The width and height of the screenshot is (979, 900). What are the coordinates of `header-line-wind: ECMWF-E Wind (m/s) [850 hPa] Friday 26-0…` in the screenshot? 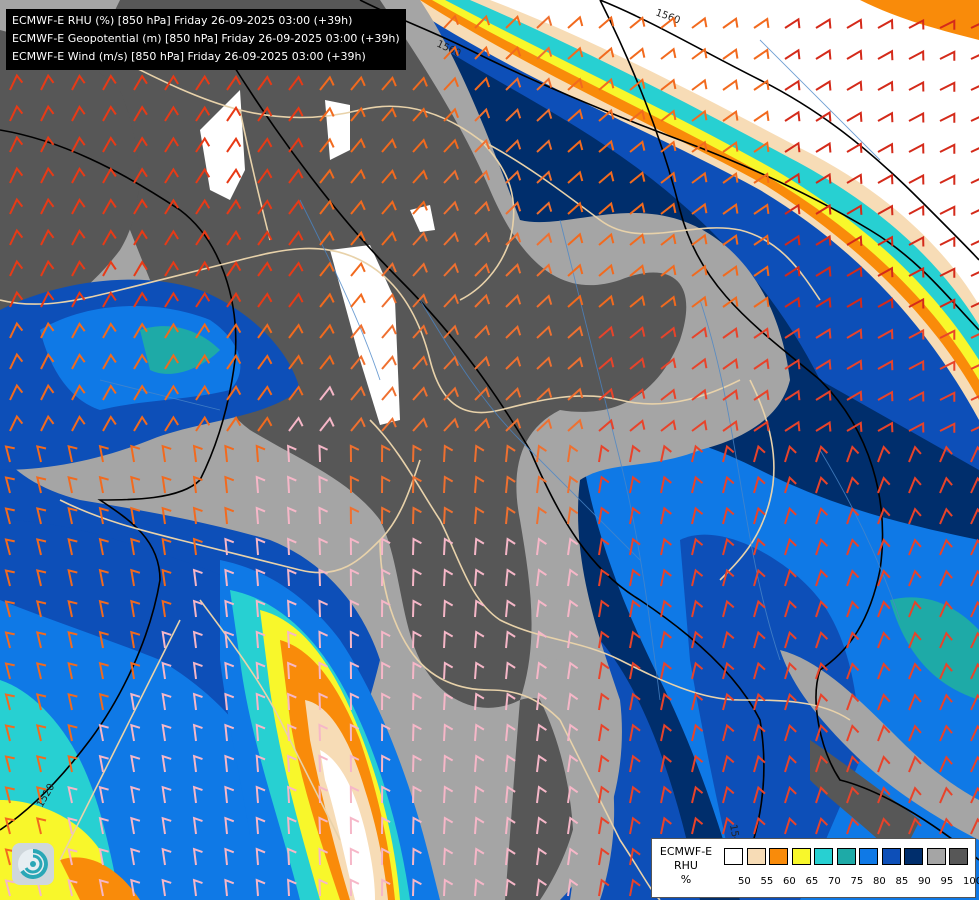 It's located at (189, 56).